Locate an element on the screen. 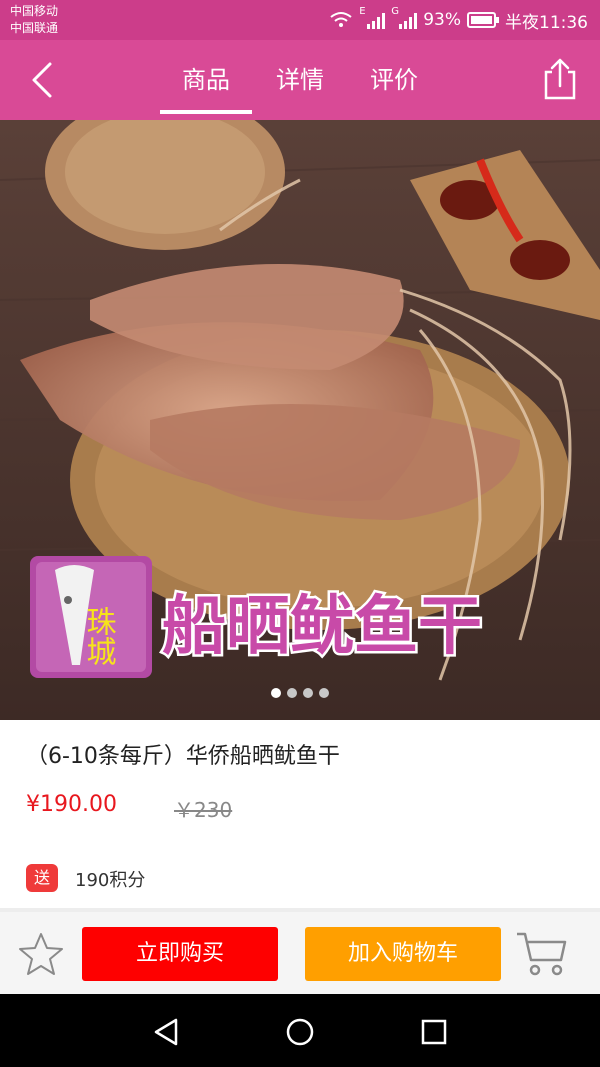  header-bar: 商品 详情 评价 is located at coordinates (300, 80).